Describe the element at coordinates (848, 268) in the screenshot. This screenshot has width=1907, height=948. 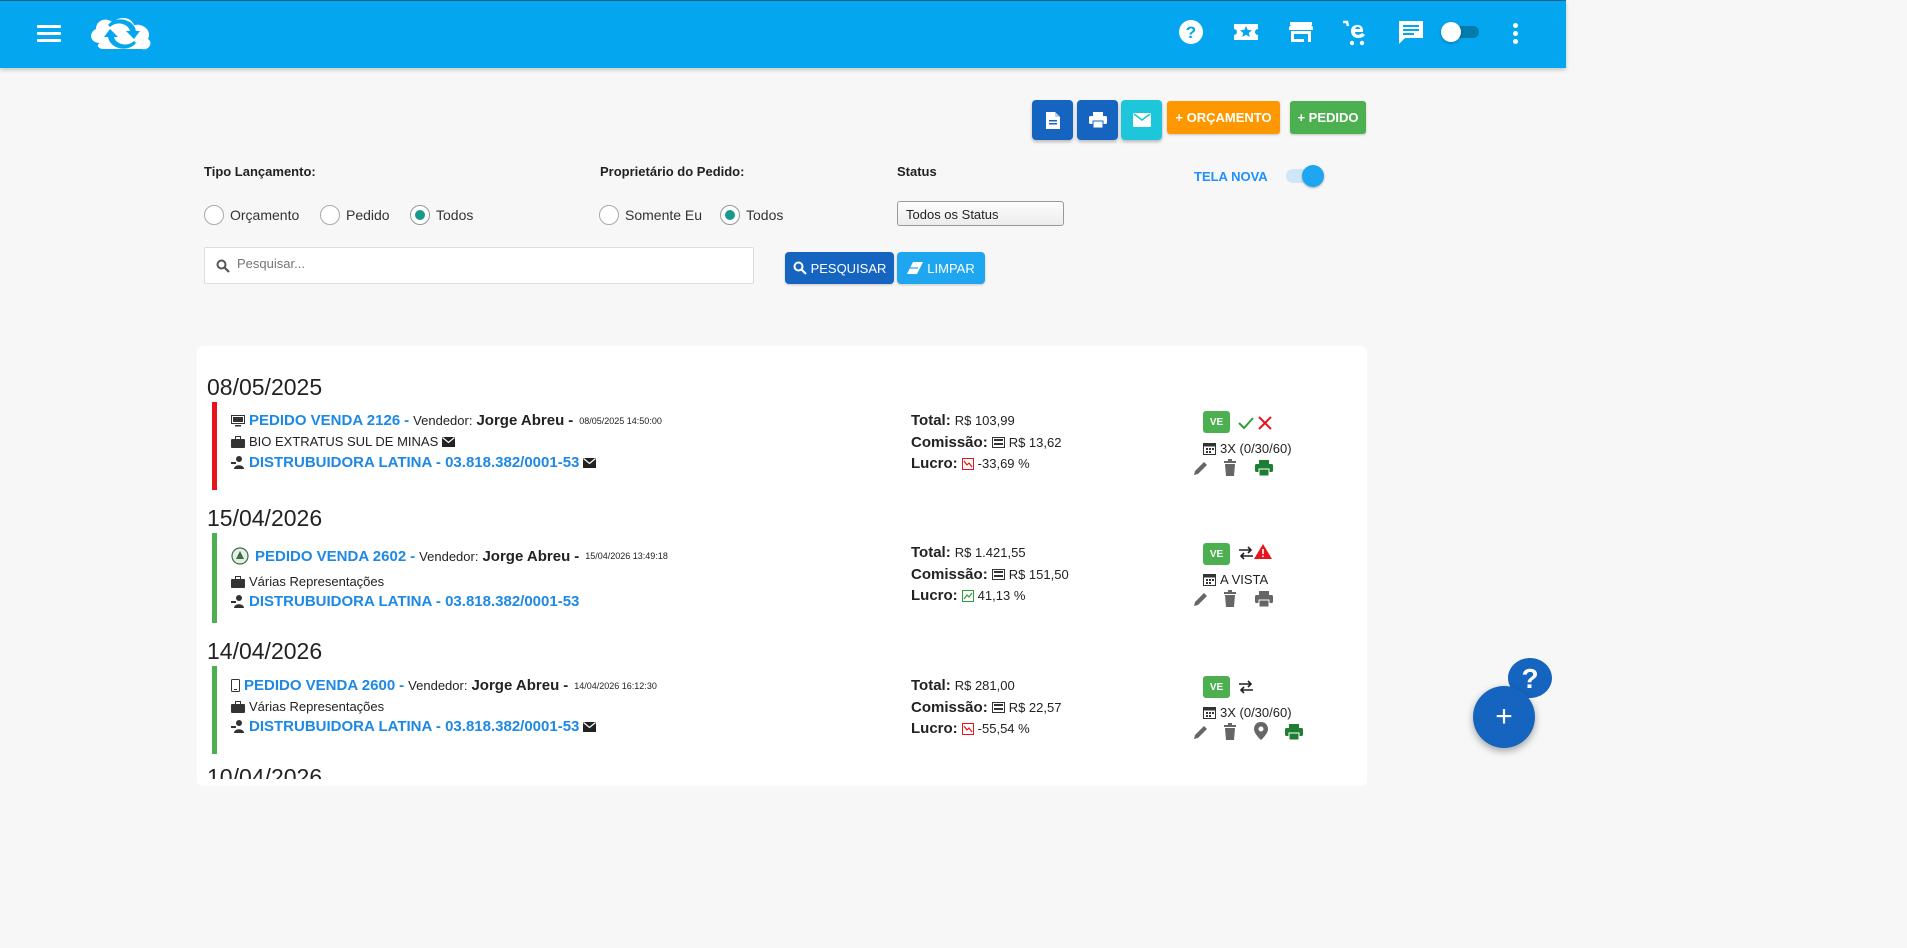
I see `pesquisar-label: PESQUISAR` at that location.